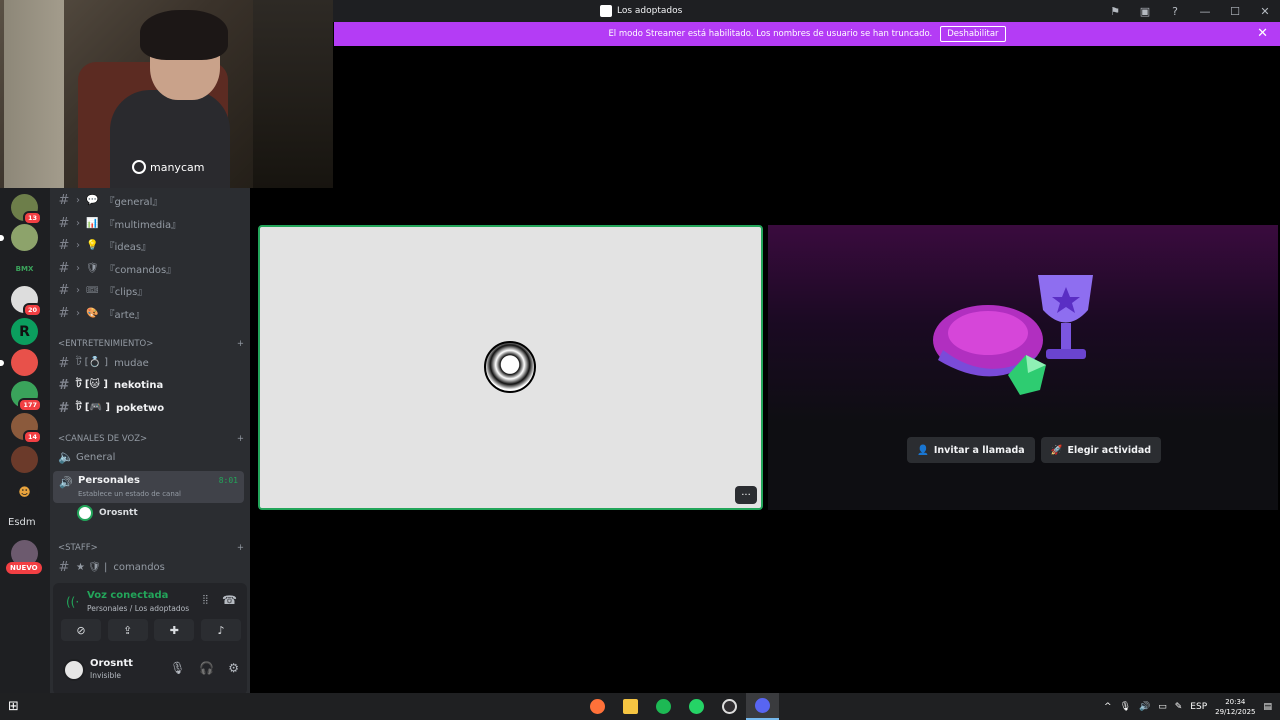  Describe the element at coordinates (1188, 706) in the screenshot. I see `system-tray: ^ 🎙 🔊 ▭ ✎ ESP 20:34 29/12/2025 ▤` at that location.